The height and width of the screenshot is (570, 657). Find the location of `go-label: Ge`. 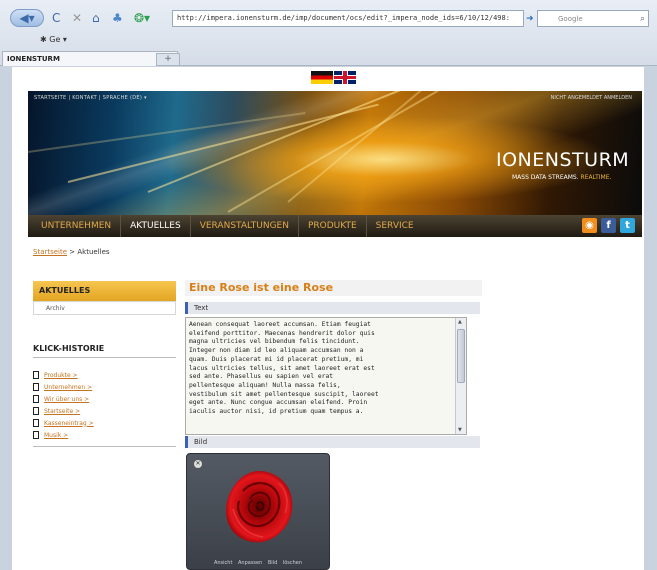

go-label: Ge is located at coordinates (55, 39).